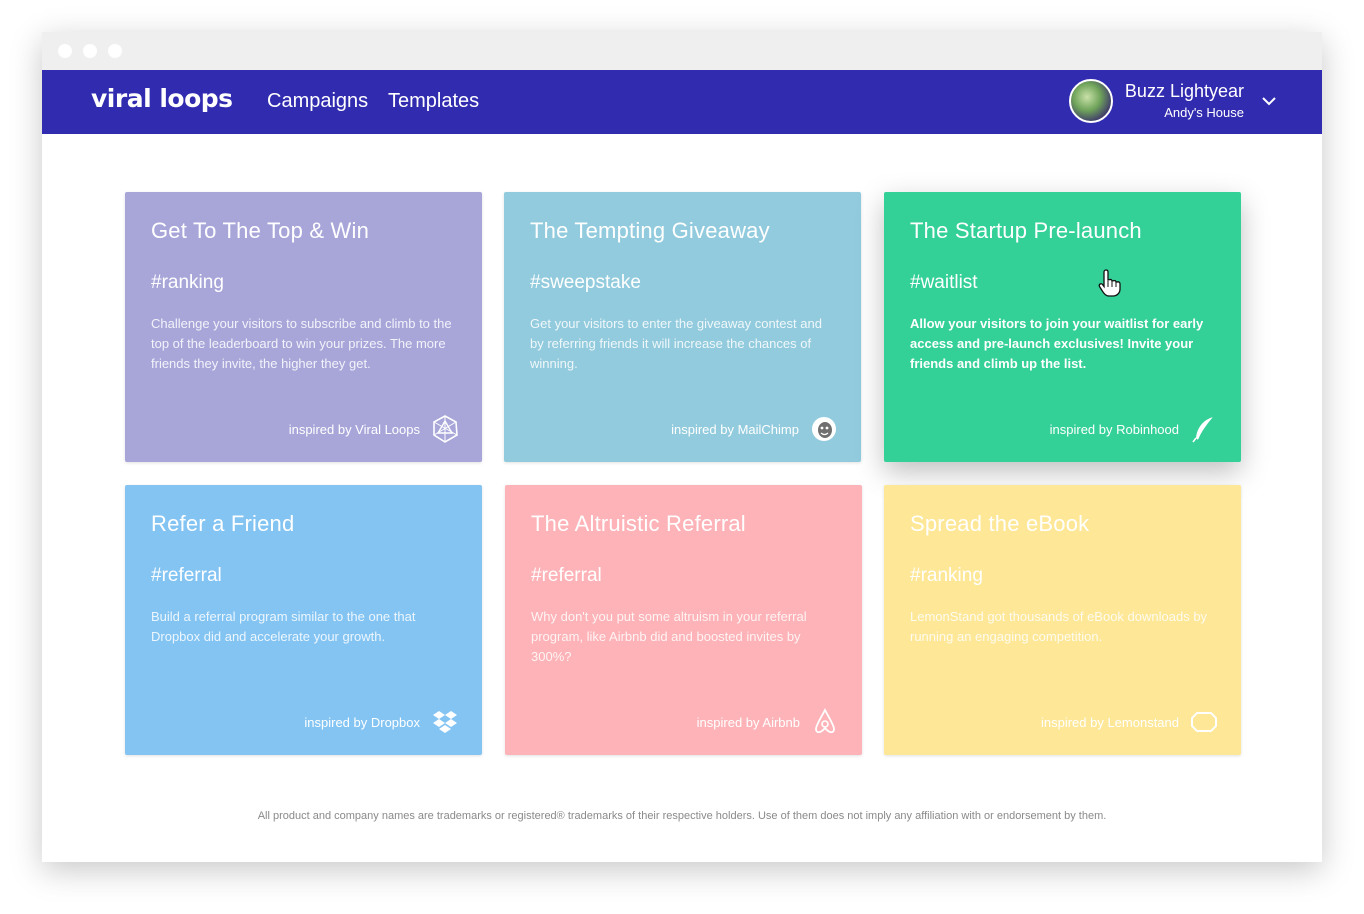 Image resolution: width=1364 pixels, height=914 pixels. Describe the element at coordinates (1184, 91) in the screenshot. I see `user-name: Buzz Lightyear` at that location.